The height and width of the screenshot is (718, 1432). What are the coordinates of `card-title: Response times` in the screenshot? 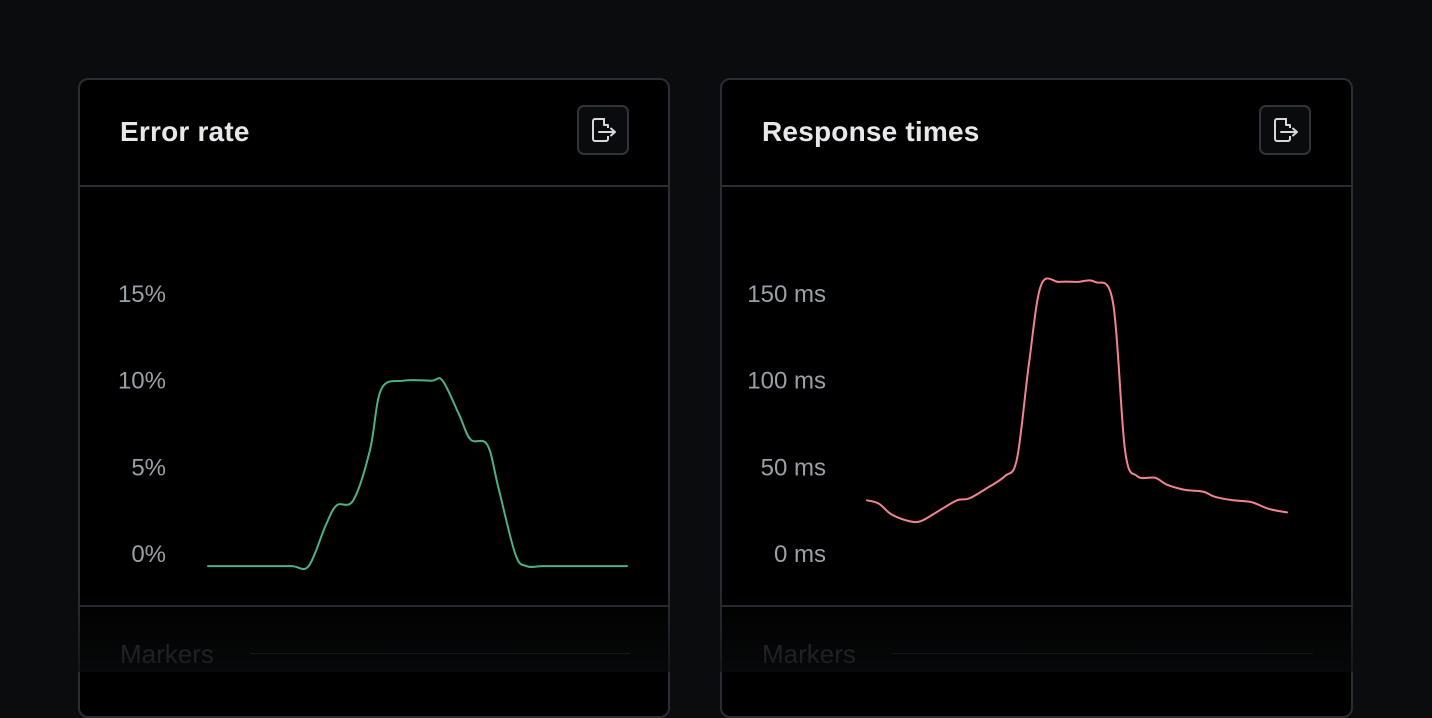 It's located at (871, 131).